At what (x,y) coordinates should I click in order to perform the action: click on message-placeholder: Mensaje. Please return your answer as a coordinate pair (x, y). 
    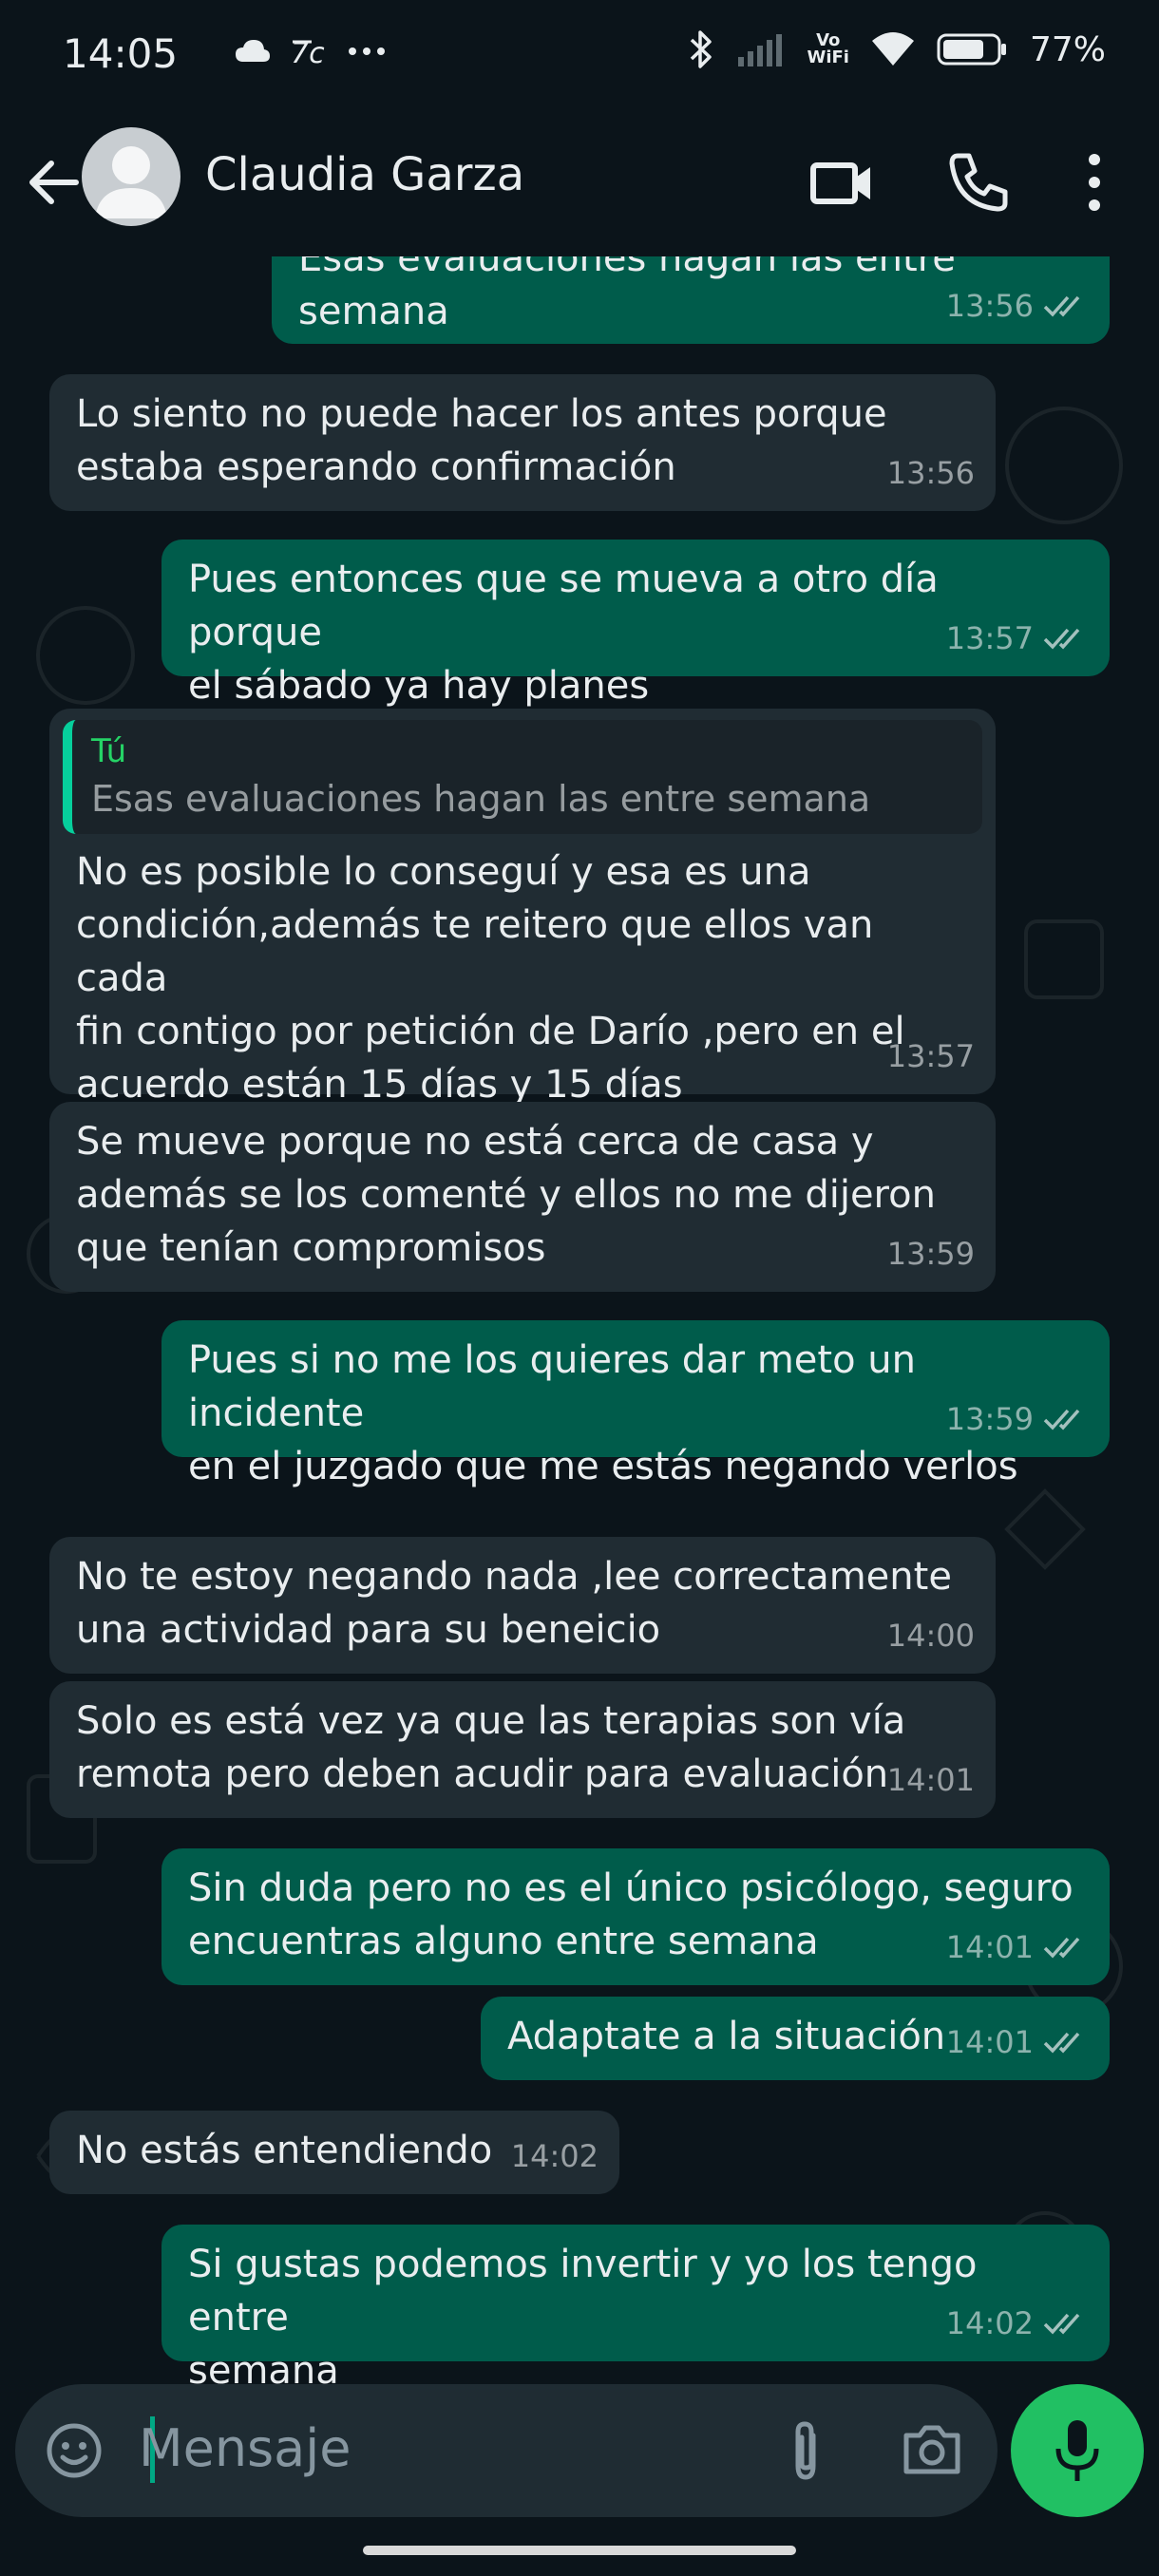
    Looking at the image, I should click on (245, 2448).